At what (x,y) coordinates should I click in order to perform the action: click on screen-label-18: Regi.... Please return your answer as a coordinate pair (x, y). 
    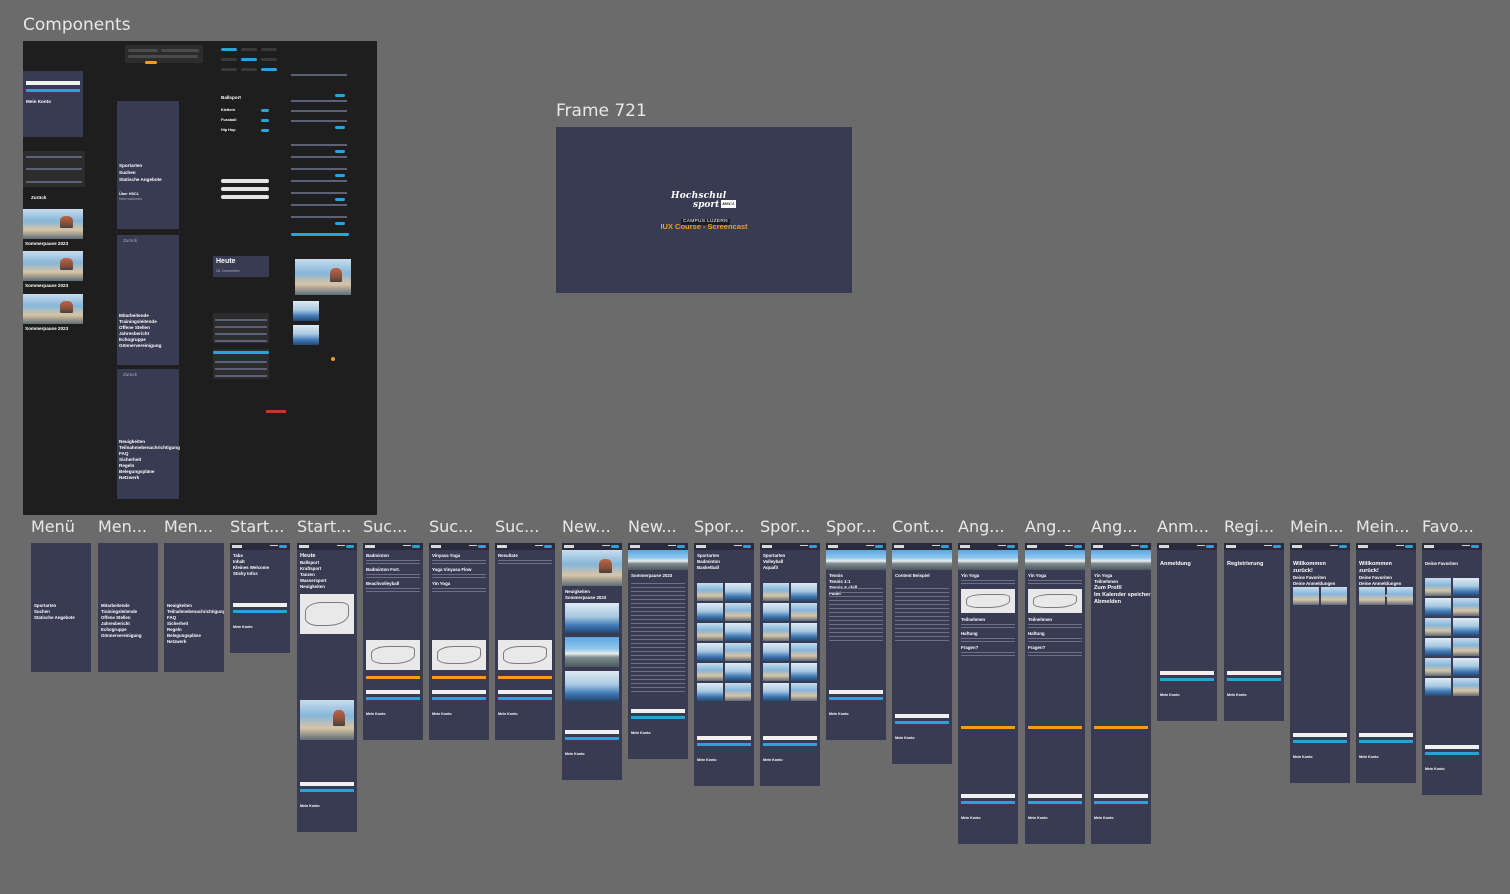
    Looking at the image, I should click on (1249, 526).